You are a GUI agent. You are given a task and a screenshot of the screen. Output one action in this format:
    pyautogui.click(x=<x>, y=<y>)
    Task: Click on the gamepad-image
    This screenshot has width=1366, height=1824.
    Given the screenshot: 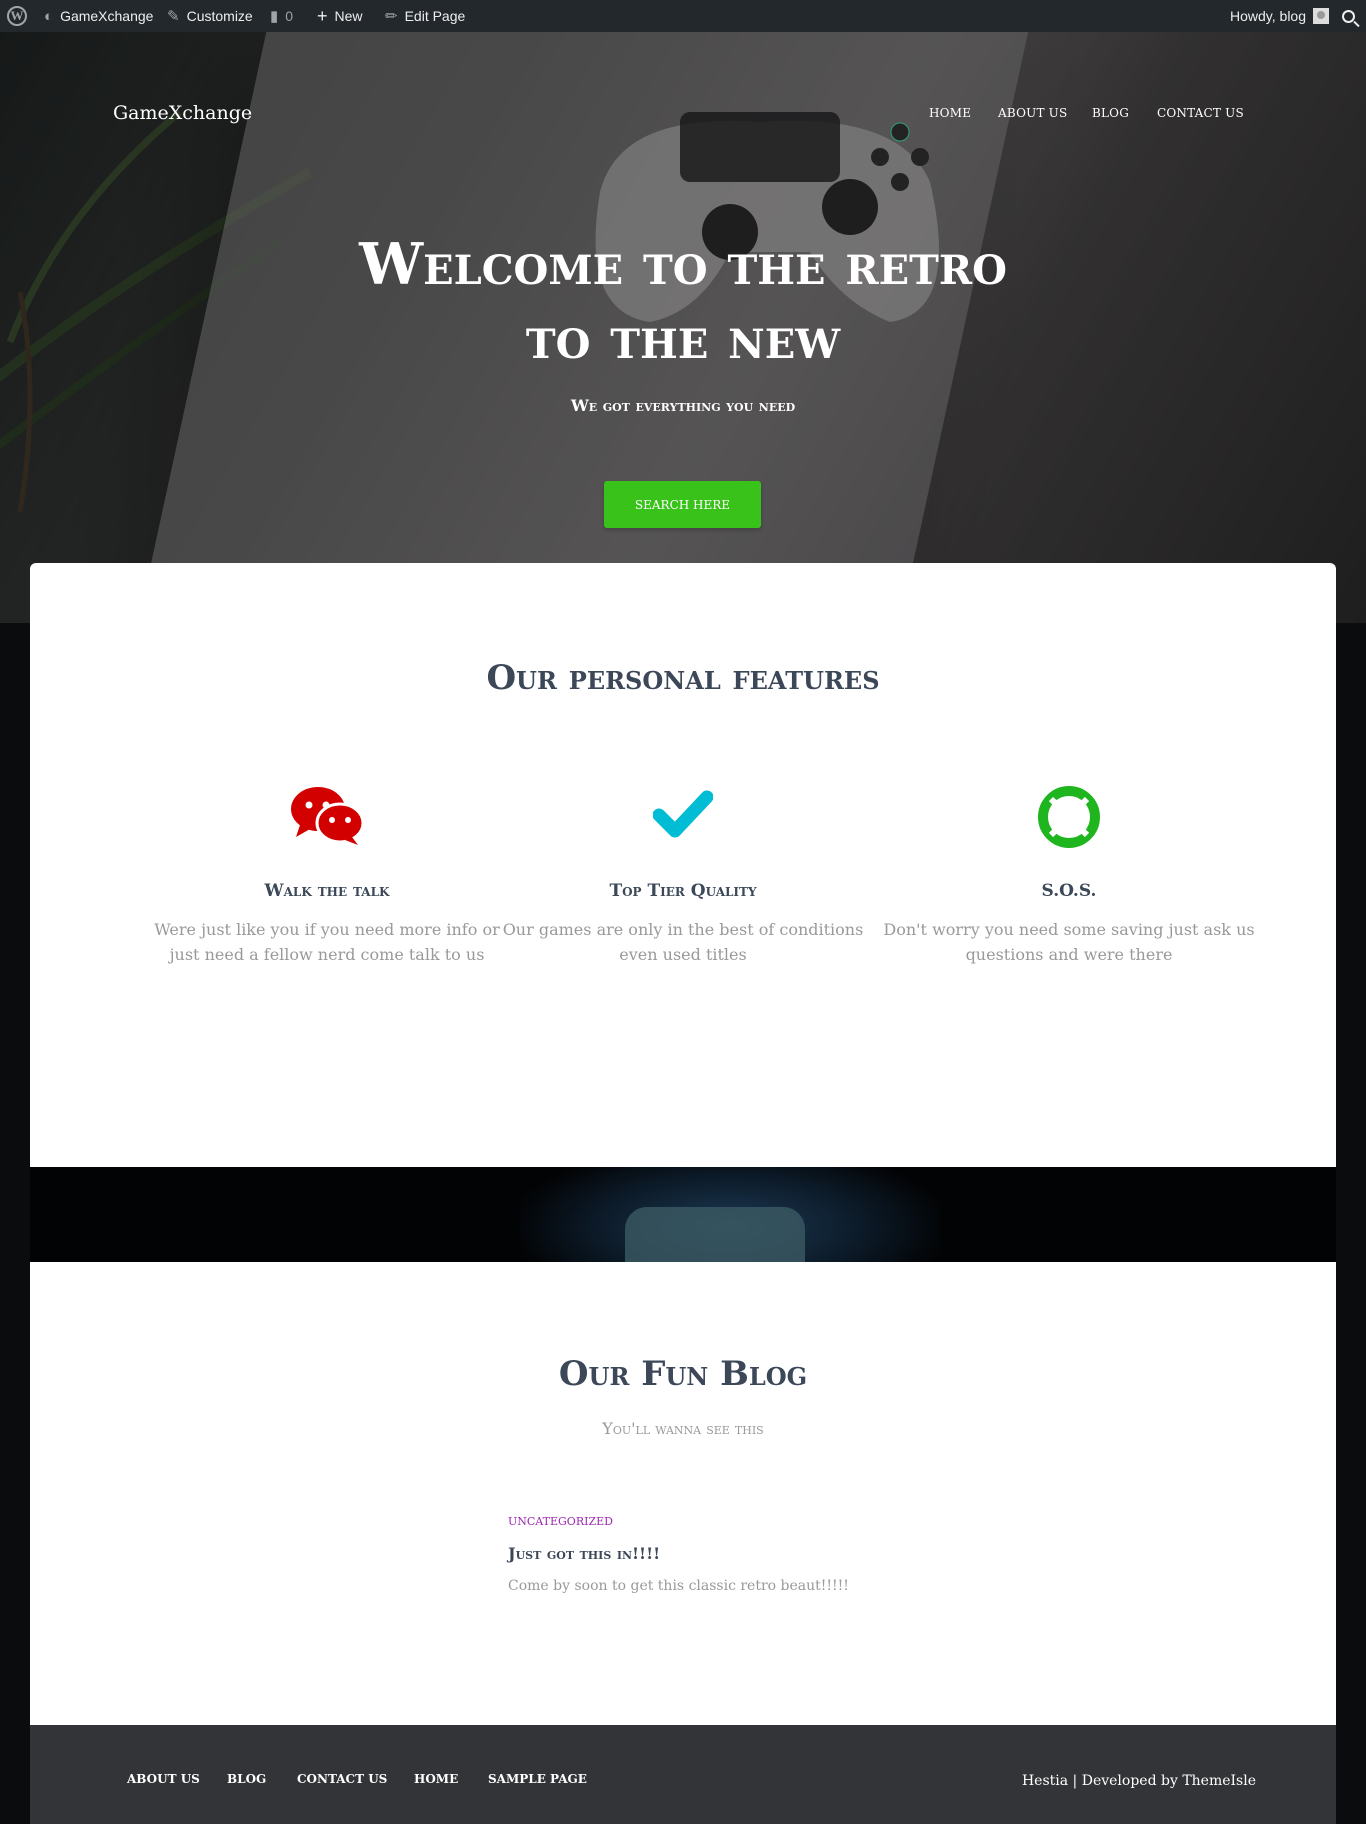 What is the action you would take?
    pyautogui.click(x=715, y=1234)
    